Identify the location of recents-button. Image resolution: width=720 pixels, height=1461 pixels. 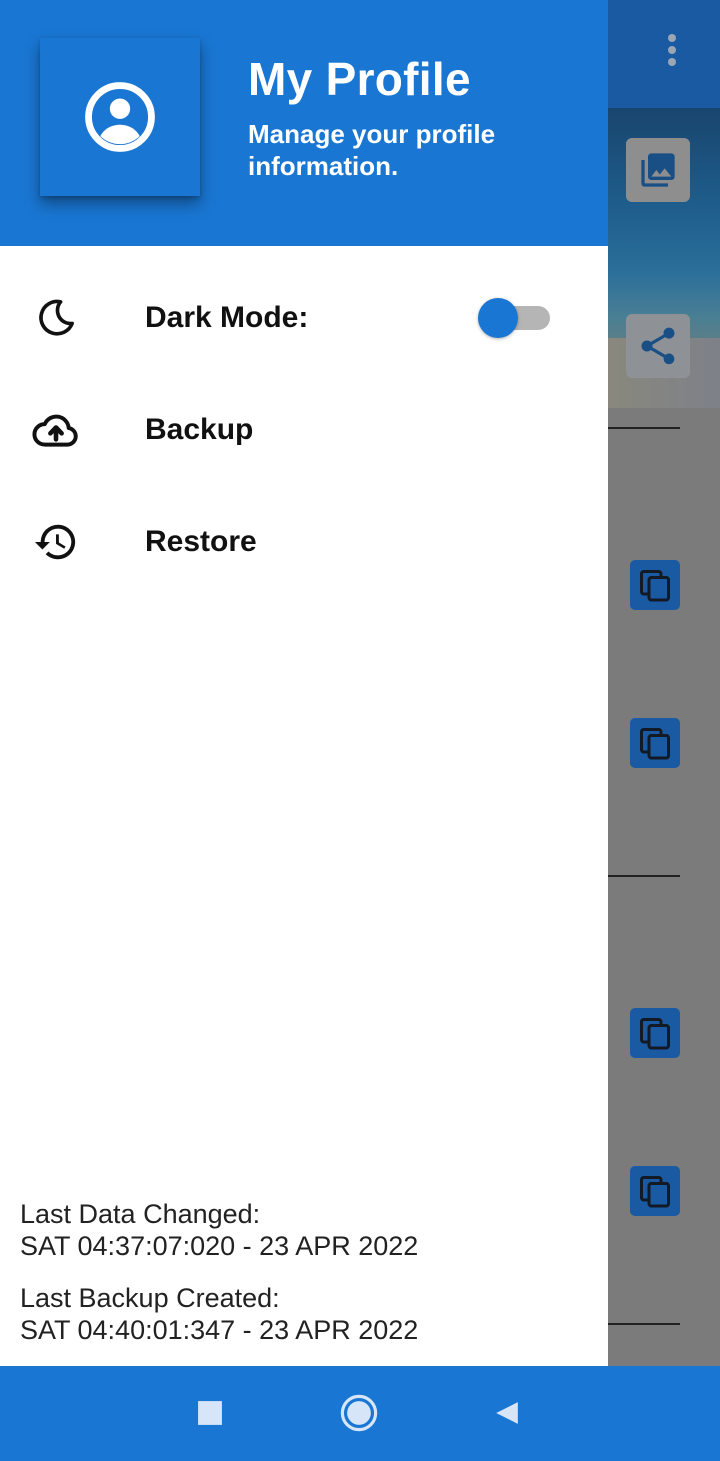
(210, 1413).